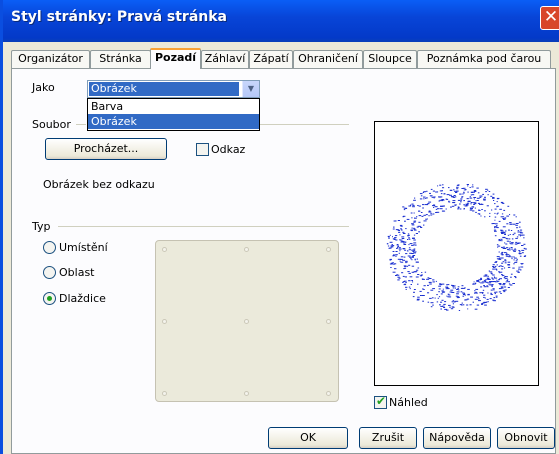 This screenshot has height=454, width=559. Describe the element at coordinates (76, 272) in the screenshot. I see `radio-area-label: Oblast` at that location.